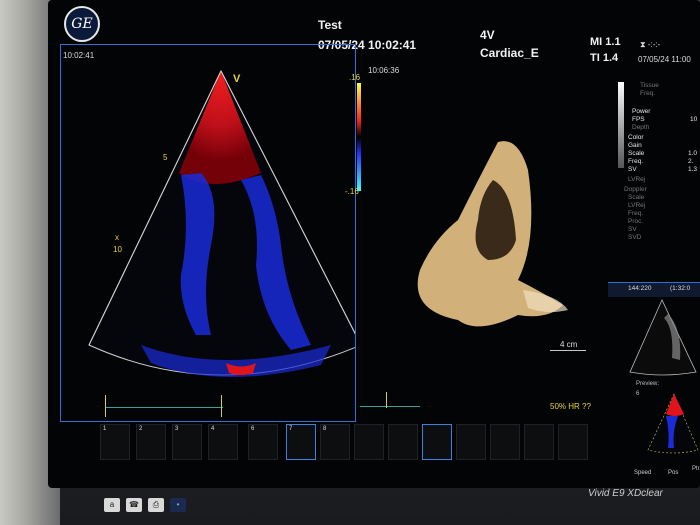 Image resolution: width=700 pixels, height=525 pixels. What do you see at coordinates (648, 384) in the screenshot?
I see `preview-label: Preview:` at bounding box center [648, 384].